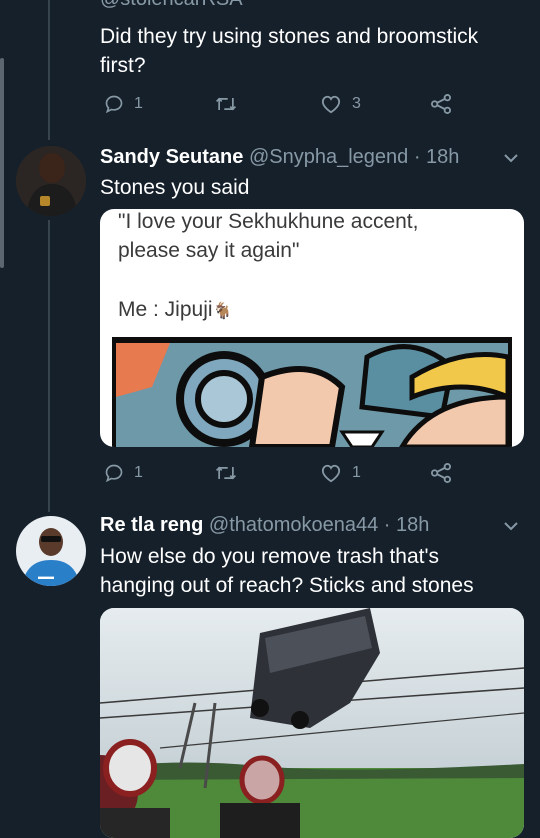  Describe the element at coordinates (209, 250) in the screenshot. I see `meme-caption: please say it again"` at that location.